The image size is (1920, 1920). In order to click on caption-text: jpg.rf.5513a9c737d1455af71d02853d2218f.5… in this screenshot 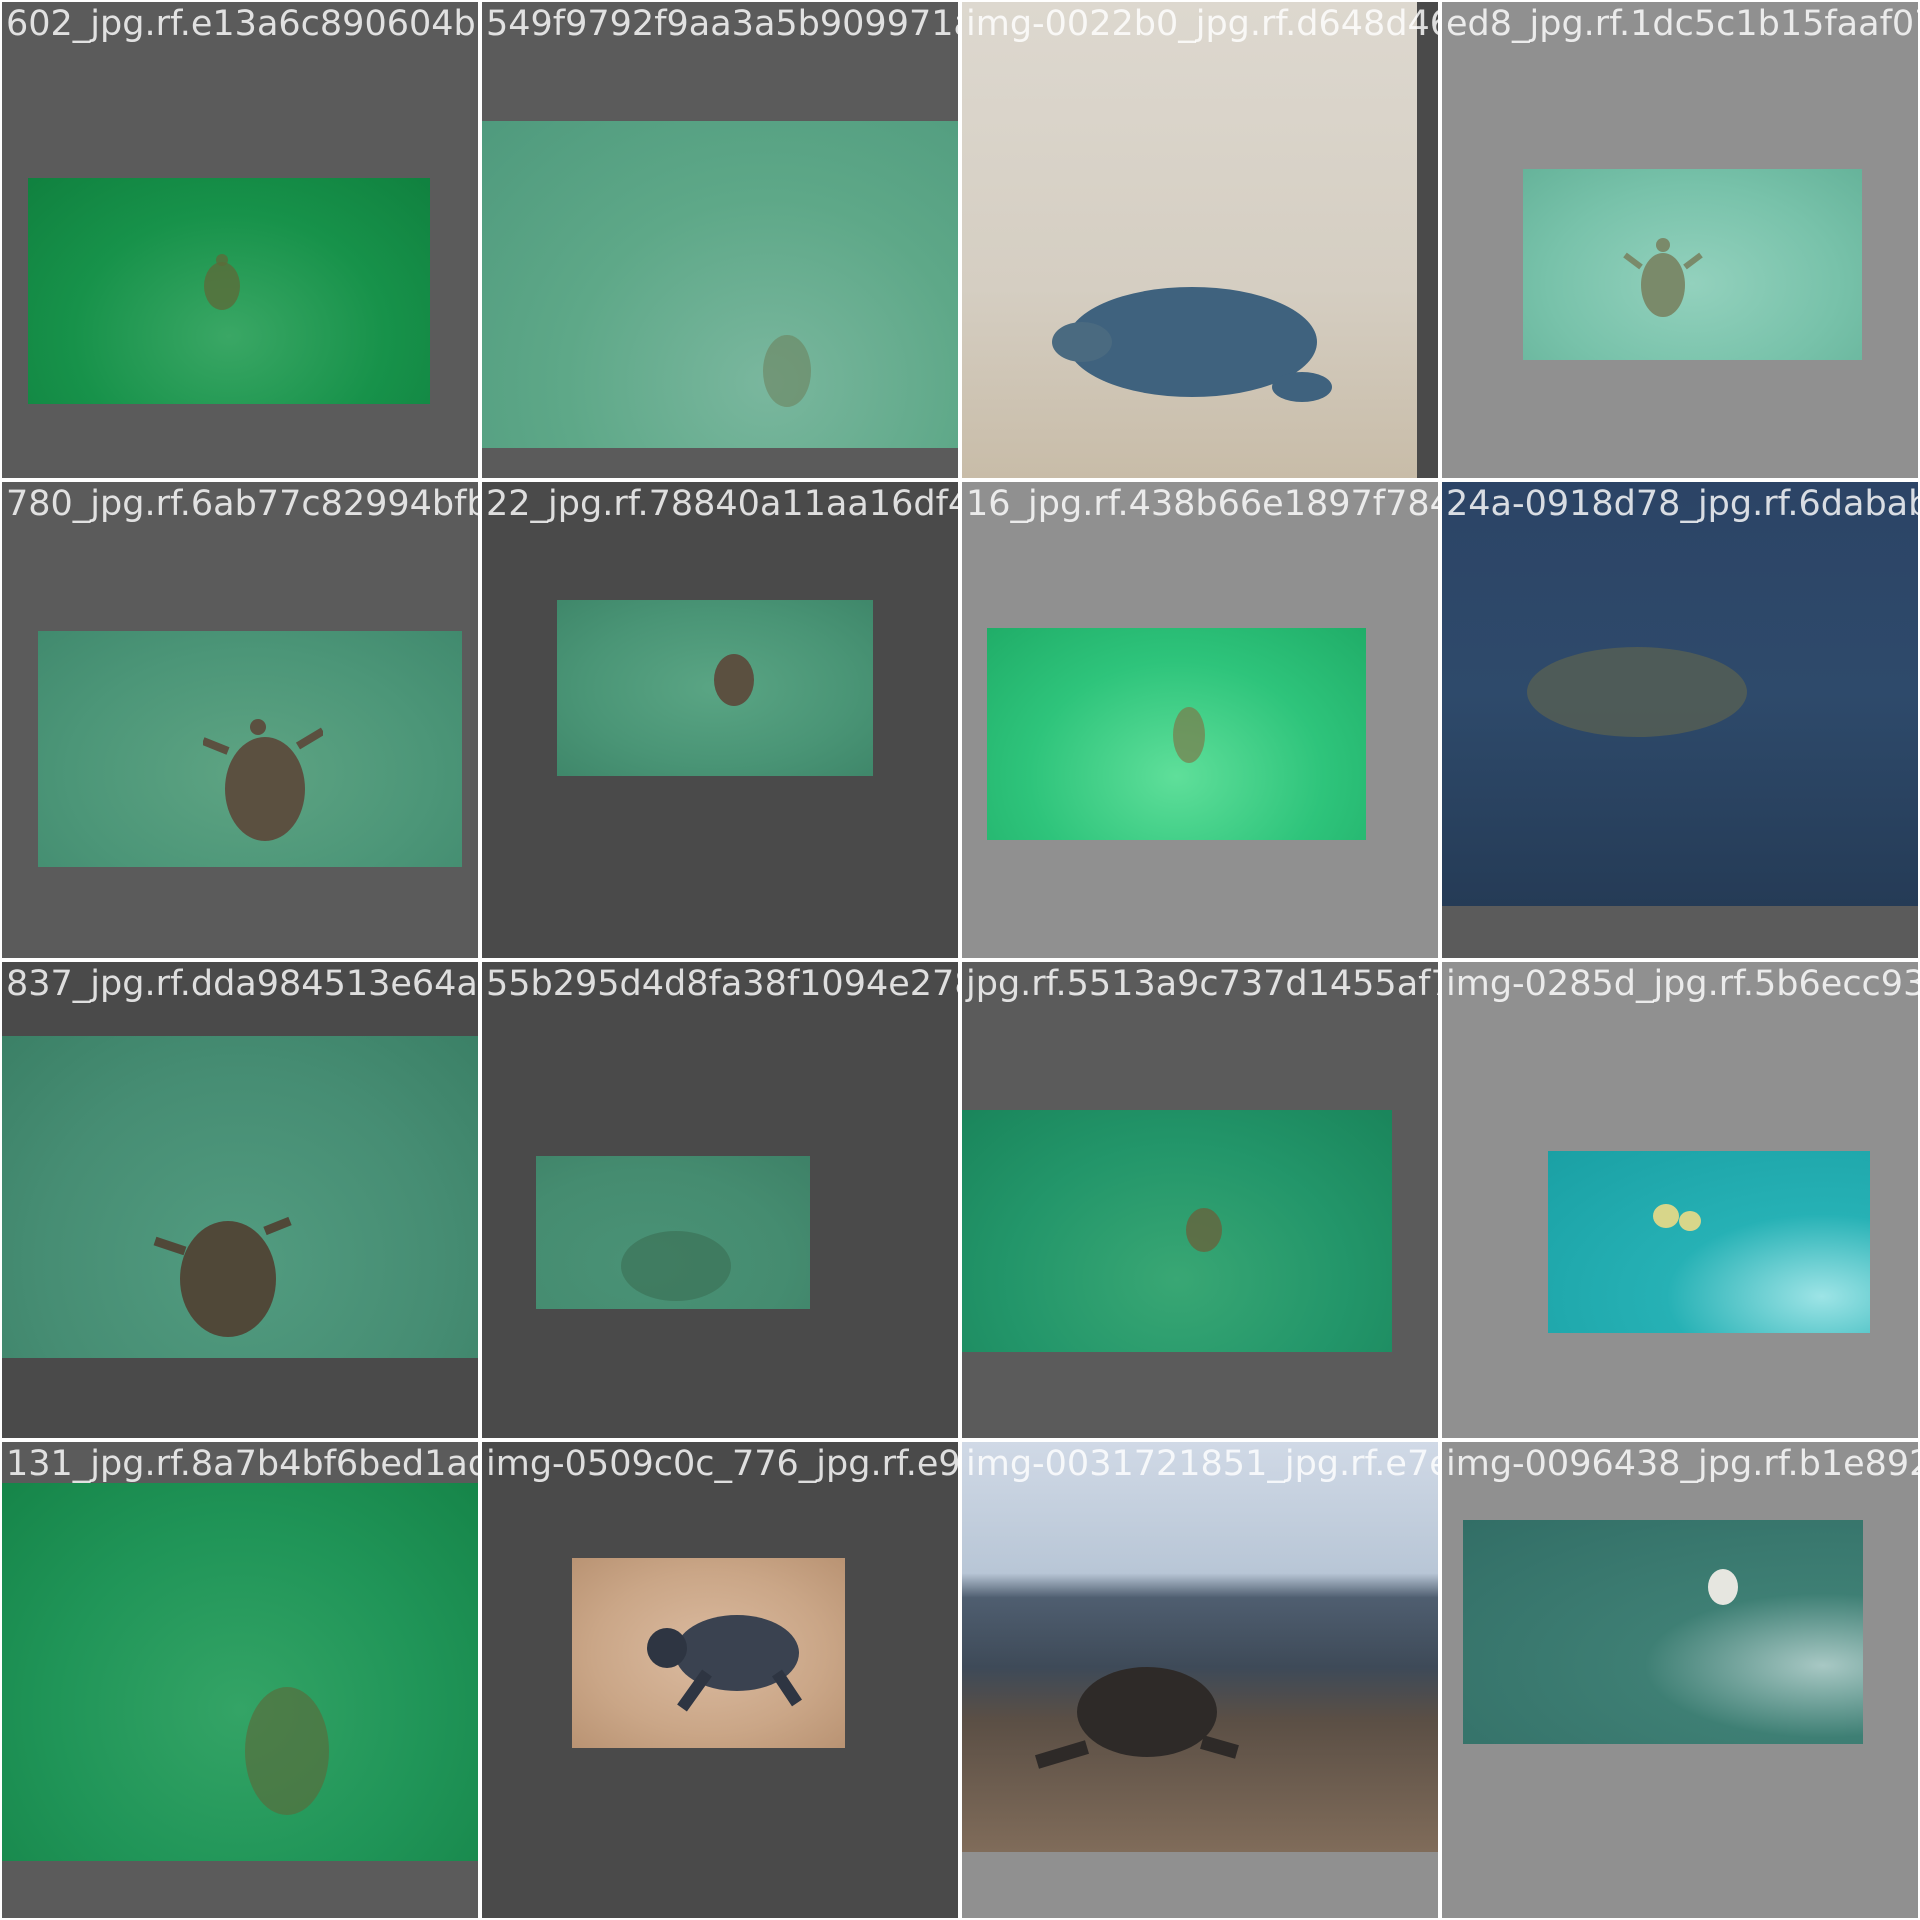, I will do `click(1202, 984)`.